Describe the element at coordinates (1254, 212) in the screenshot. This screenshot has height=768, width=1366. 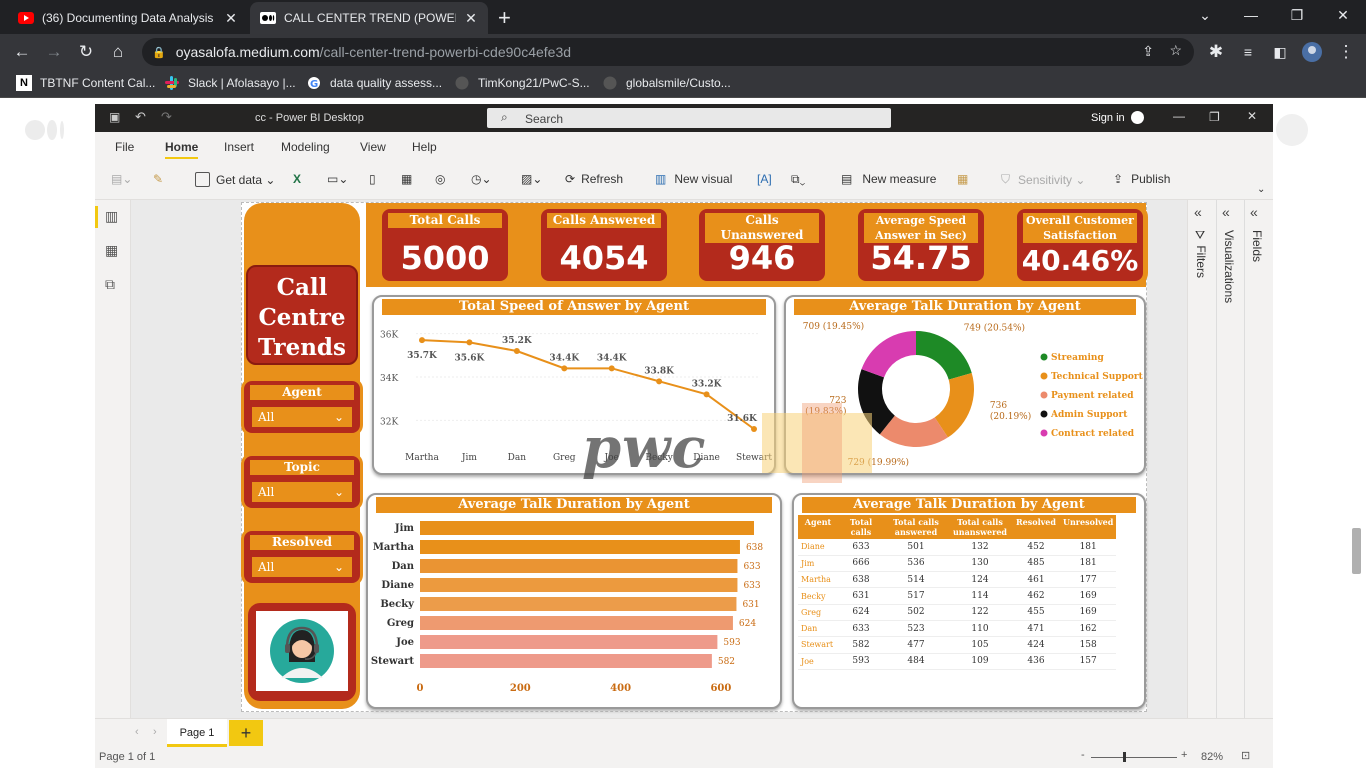
I see `collapse-fields-icon: «` at that location.